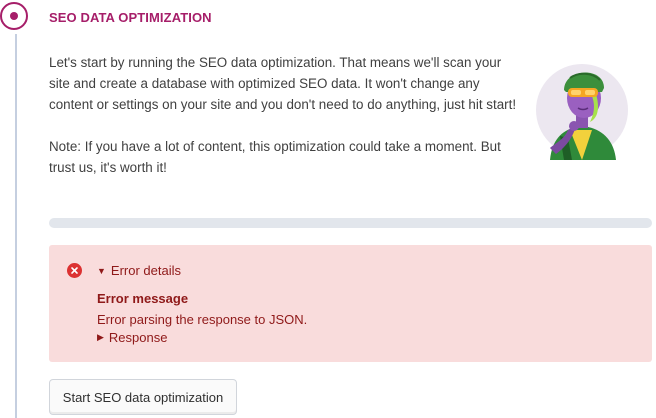 The image size is (656, 418). I want to click on timeline-line, so click(16, 226).